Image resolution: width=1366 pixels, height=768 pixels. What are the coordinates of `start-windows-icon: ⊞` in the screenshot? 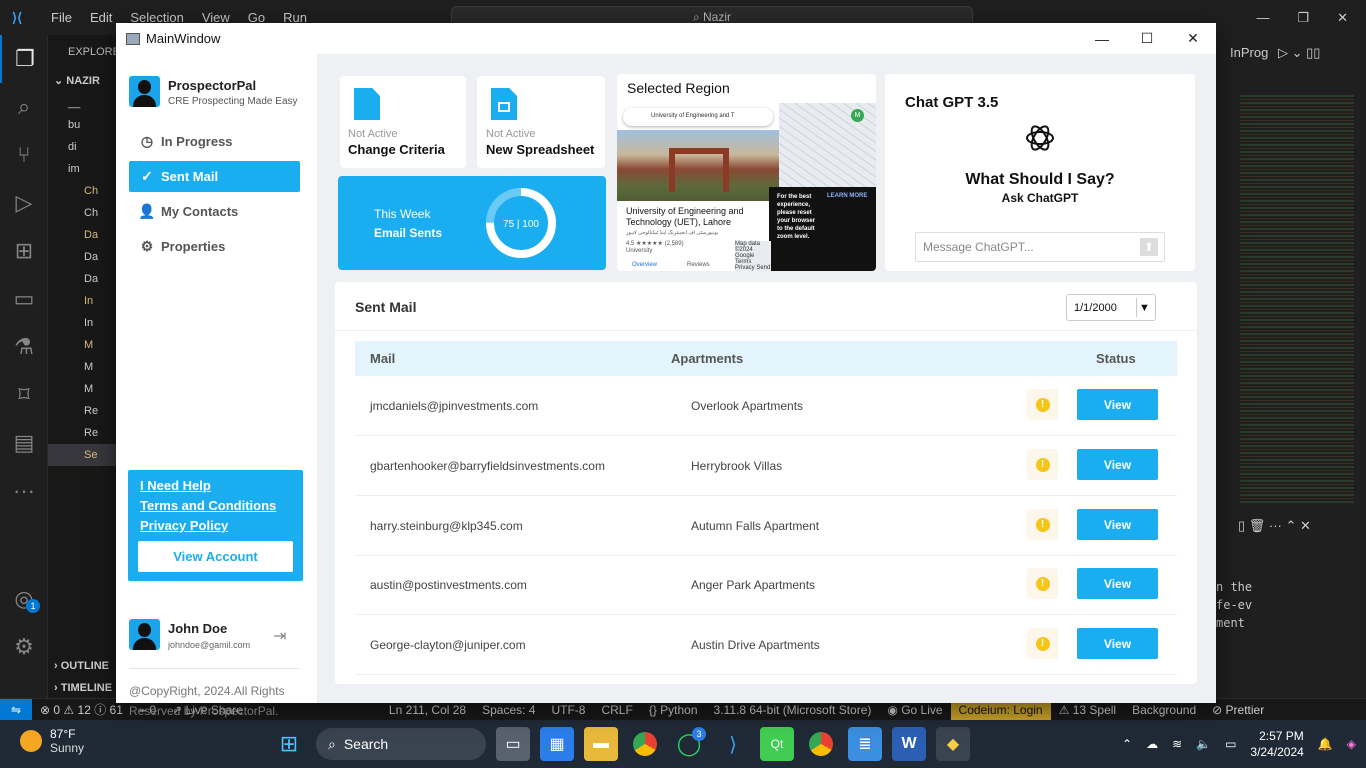 It's located at (289, 744).